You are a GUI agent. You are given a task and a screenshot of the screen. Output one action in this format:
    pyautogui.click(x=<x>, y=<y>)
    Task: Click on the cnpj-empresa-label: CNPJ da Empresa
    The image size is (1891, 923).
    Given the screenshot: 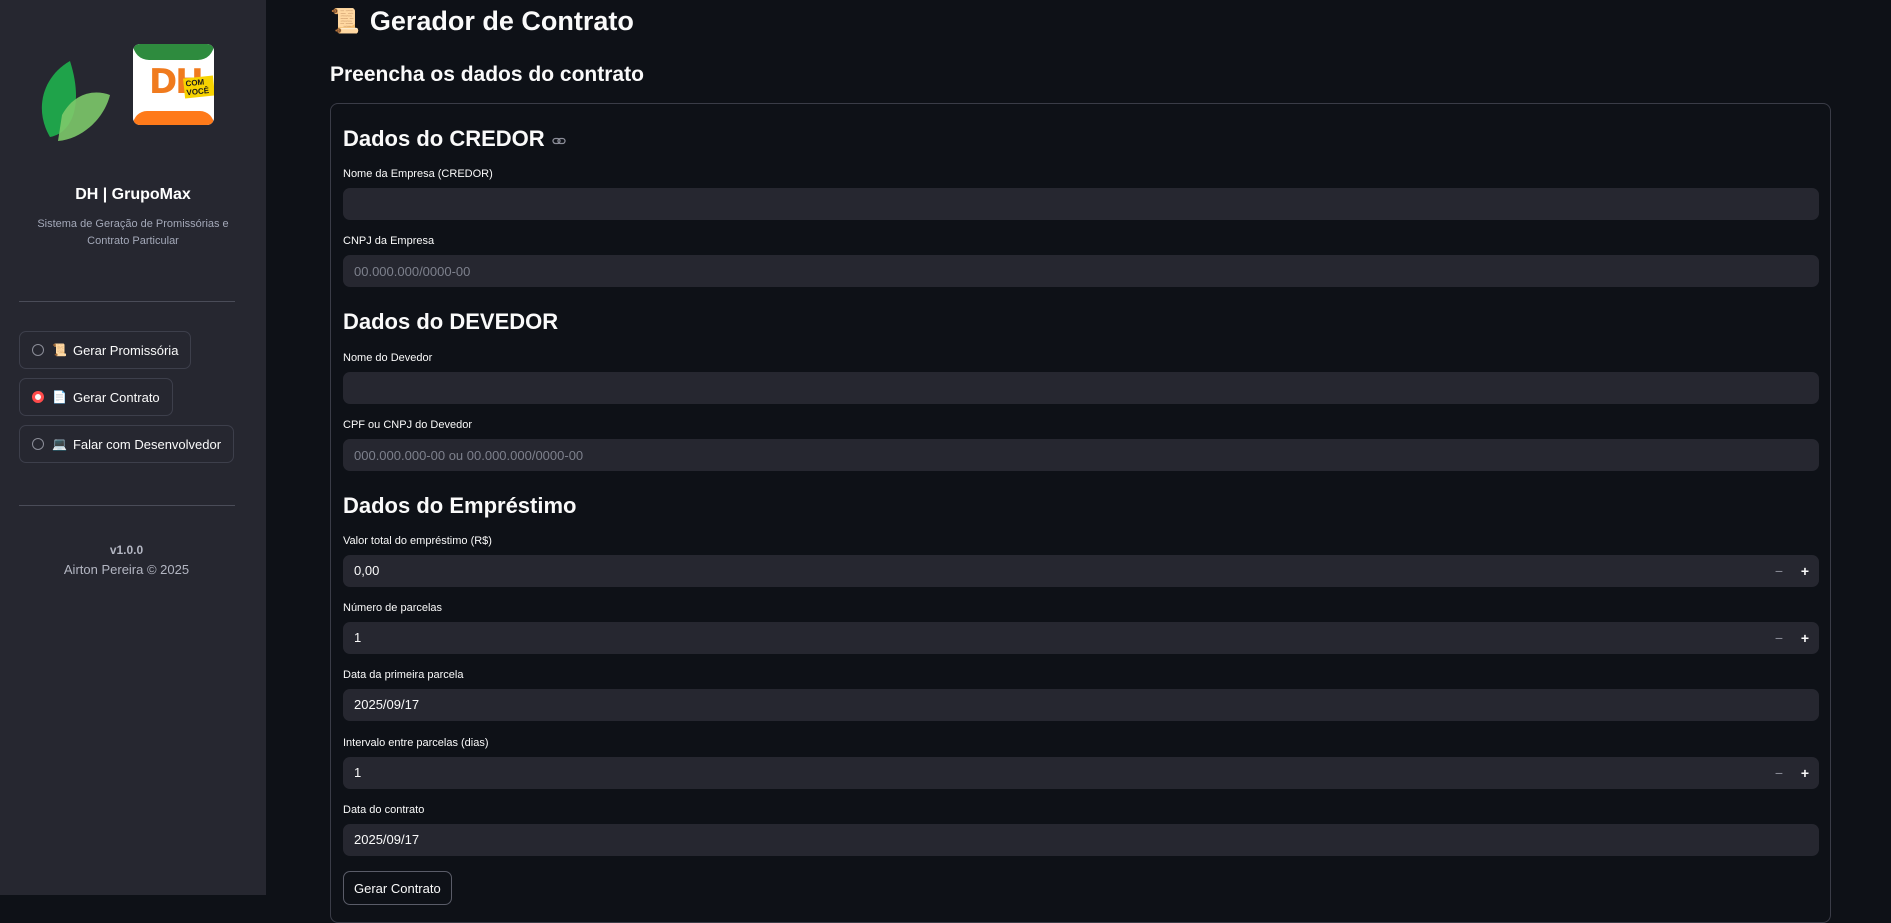 What is the action you would take?
    pyautogui.click(x=389, y=241)
    